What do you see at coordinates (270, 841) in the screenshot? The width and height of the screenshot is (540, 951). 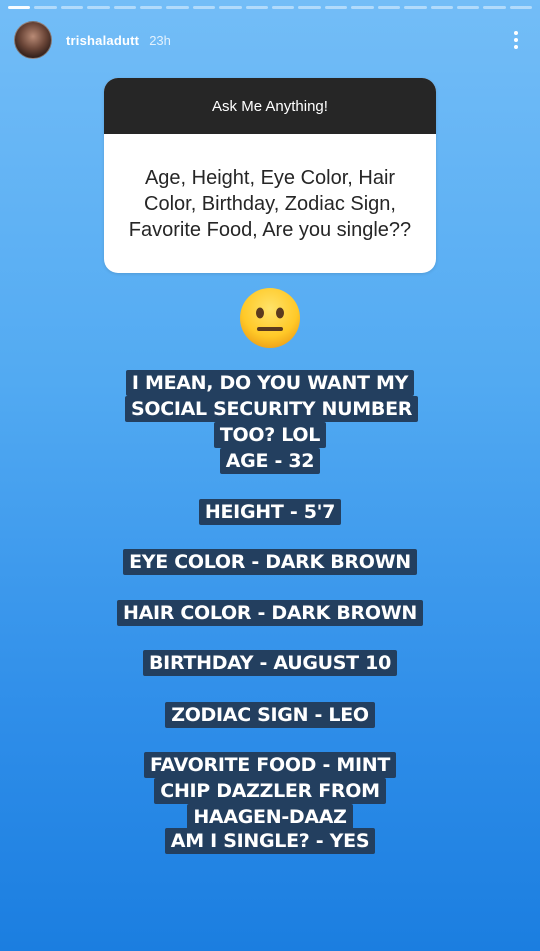 I see `answer-single: AM I SINGLE? - YES` at bounding box center [270, 841].